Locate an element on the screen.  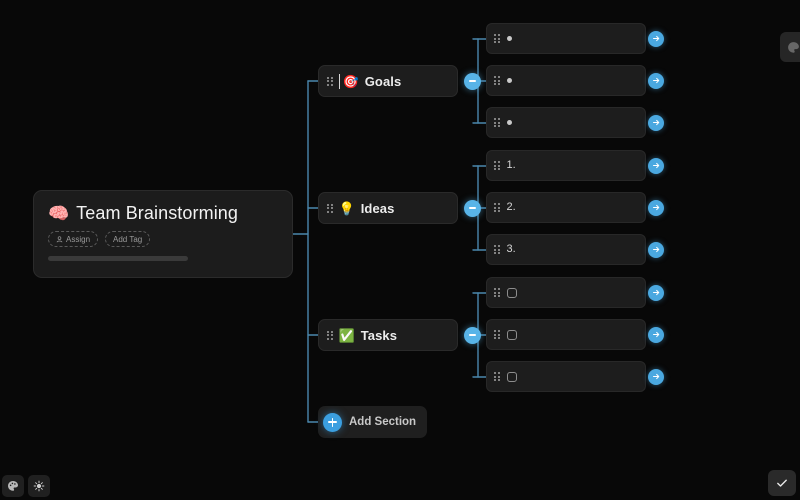
list-number: 2. is located at coordinates (511, 207).